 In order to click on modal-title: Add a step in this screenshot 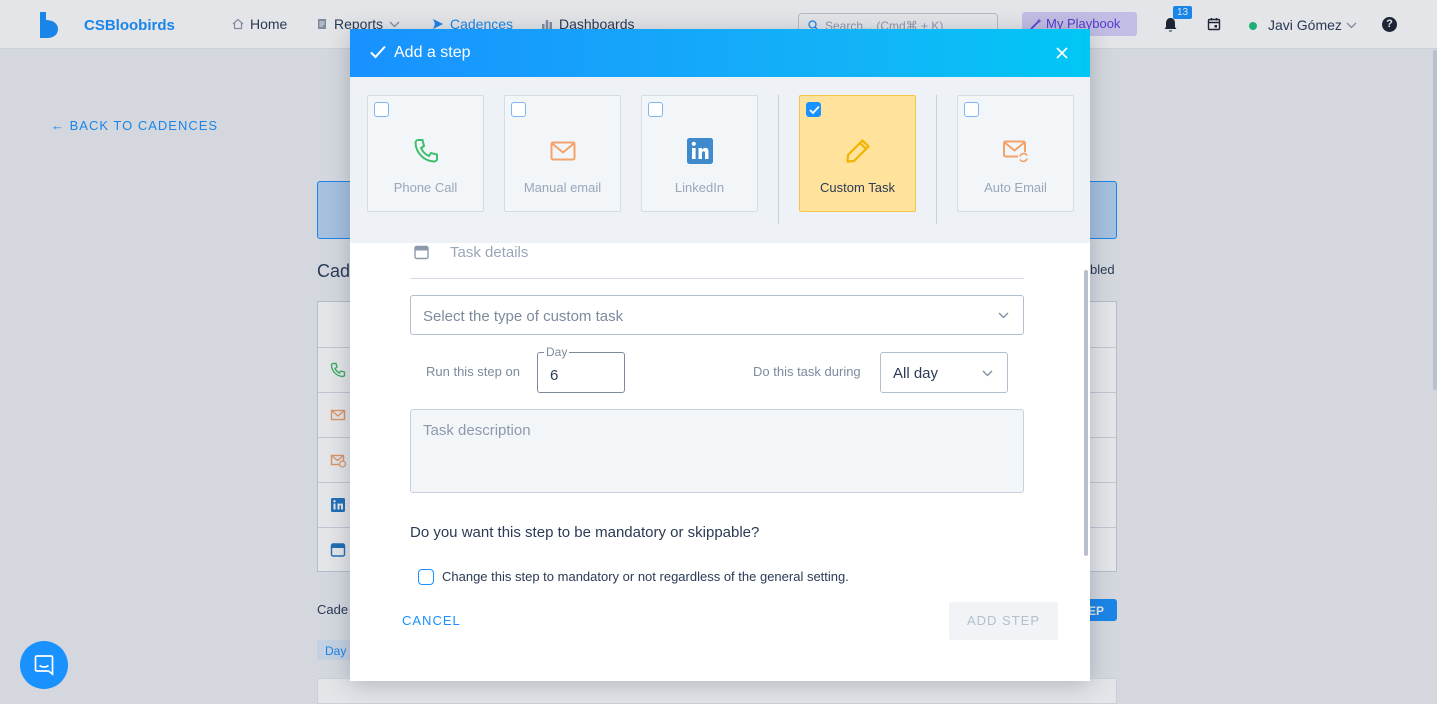, I will do `click(432, 52)`.